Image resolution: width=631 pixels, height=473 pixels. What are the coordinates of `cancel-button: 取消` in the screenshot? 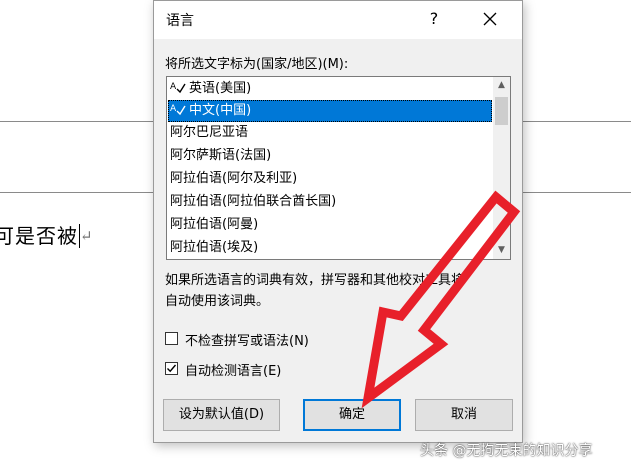 It's located at (464, 415).